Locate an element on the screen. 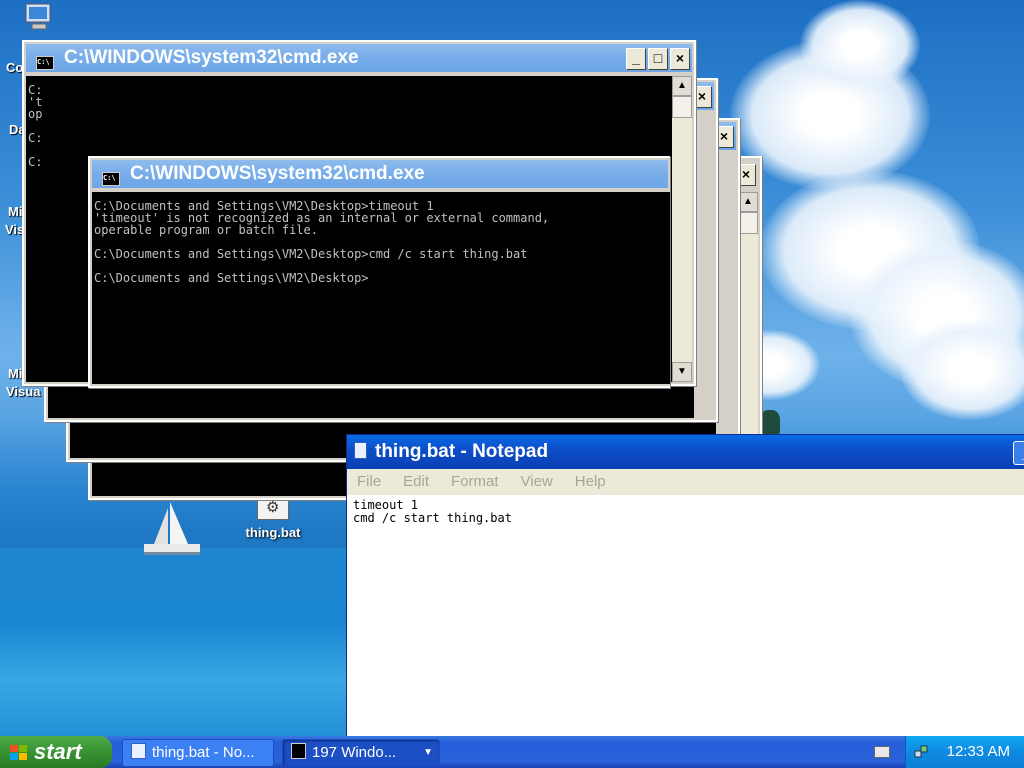 The height and width of the screenshot is (768, 1024). system-tray: 12:33 AM is located at coordinates (964, 752).